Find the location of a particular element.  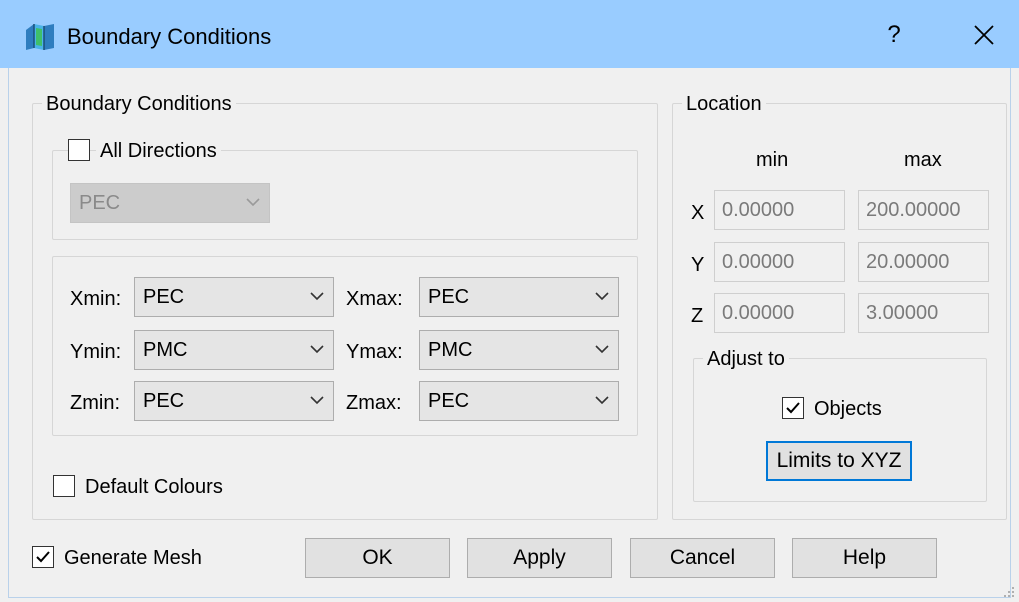

z-min-field is located at coordinates (779, 313).